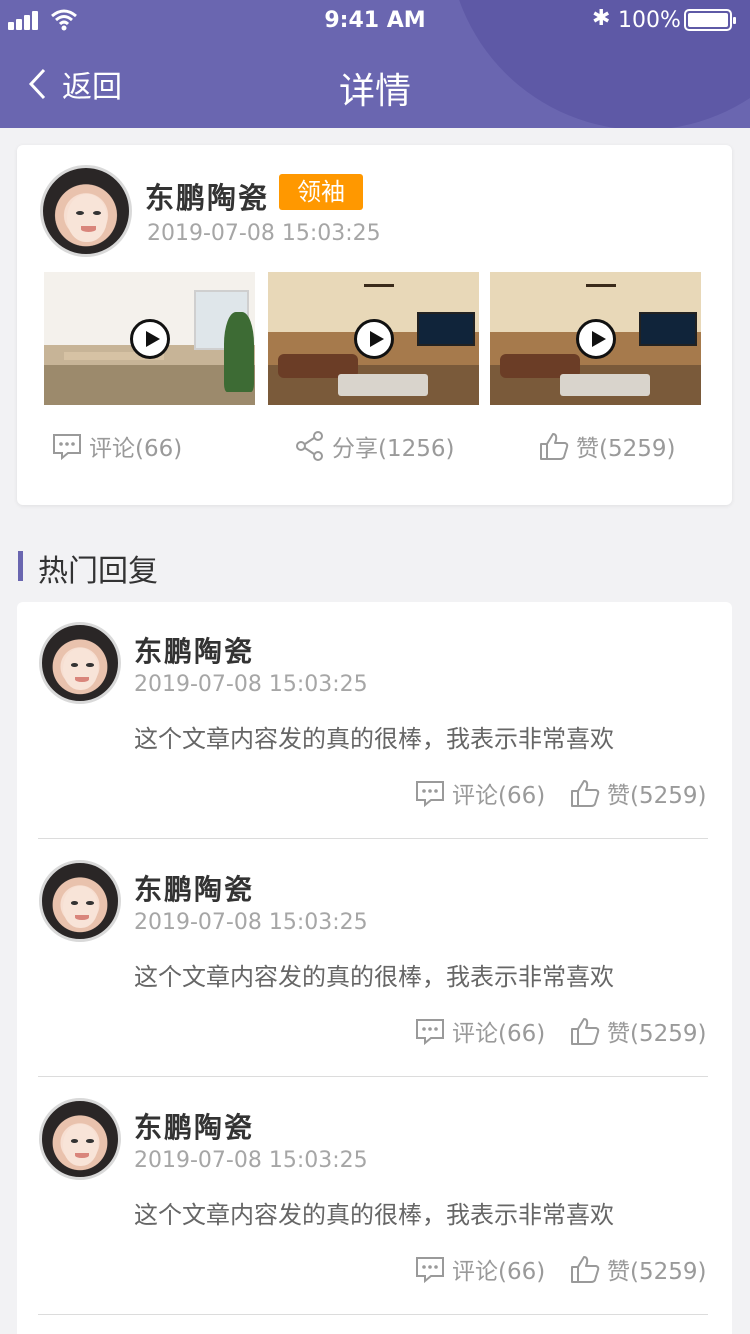 Image resolution: width=750 pixels, height=1334 pixels. I want to click on comment-count: 评论(66), so click(136, 449).